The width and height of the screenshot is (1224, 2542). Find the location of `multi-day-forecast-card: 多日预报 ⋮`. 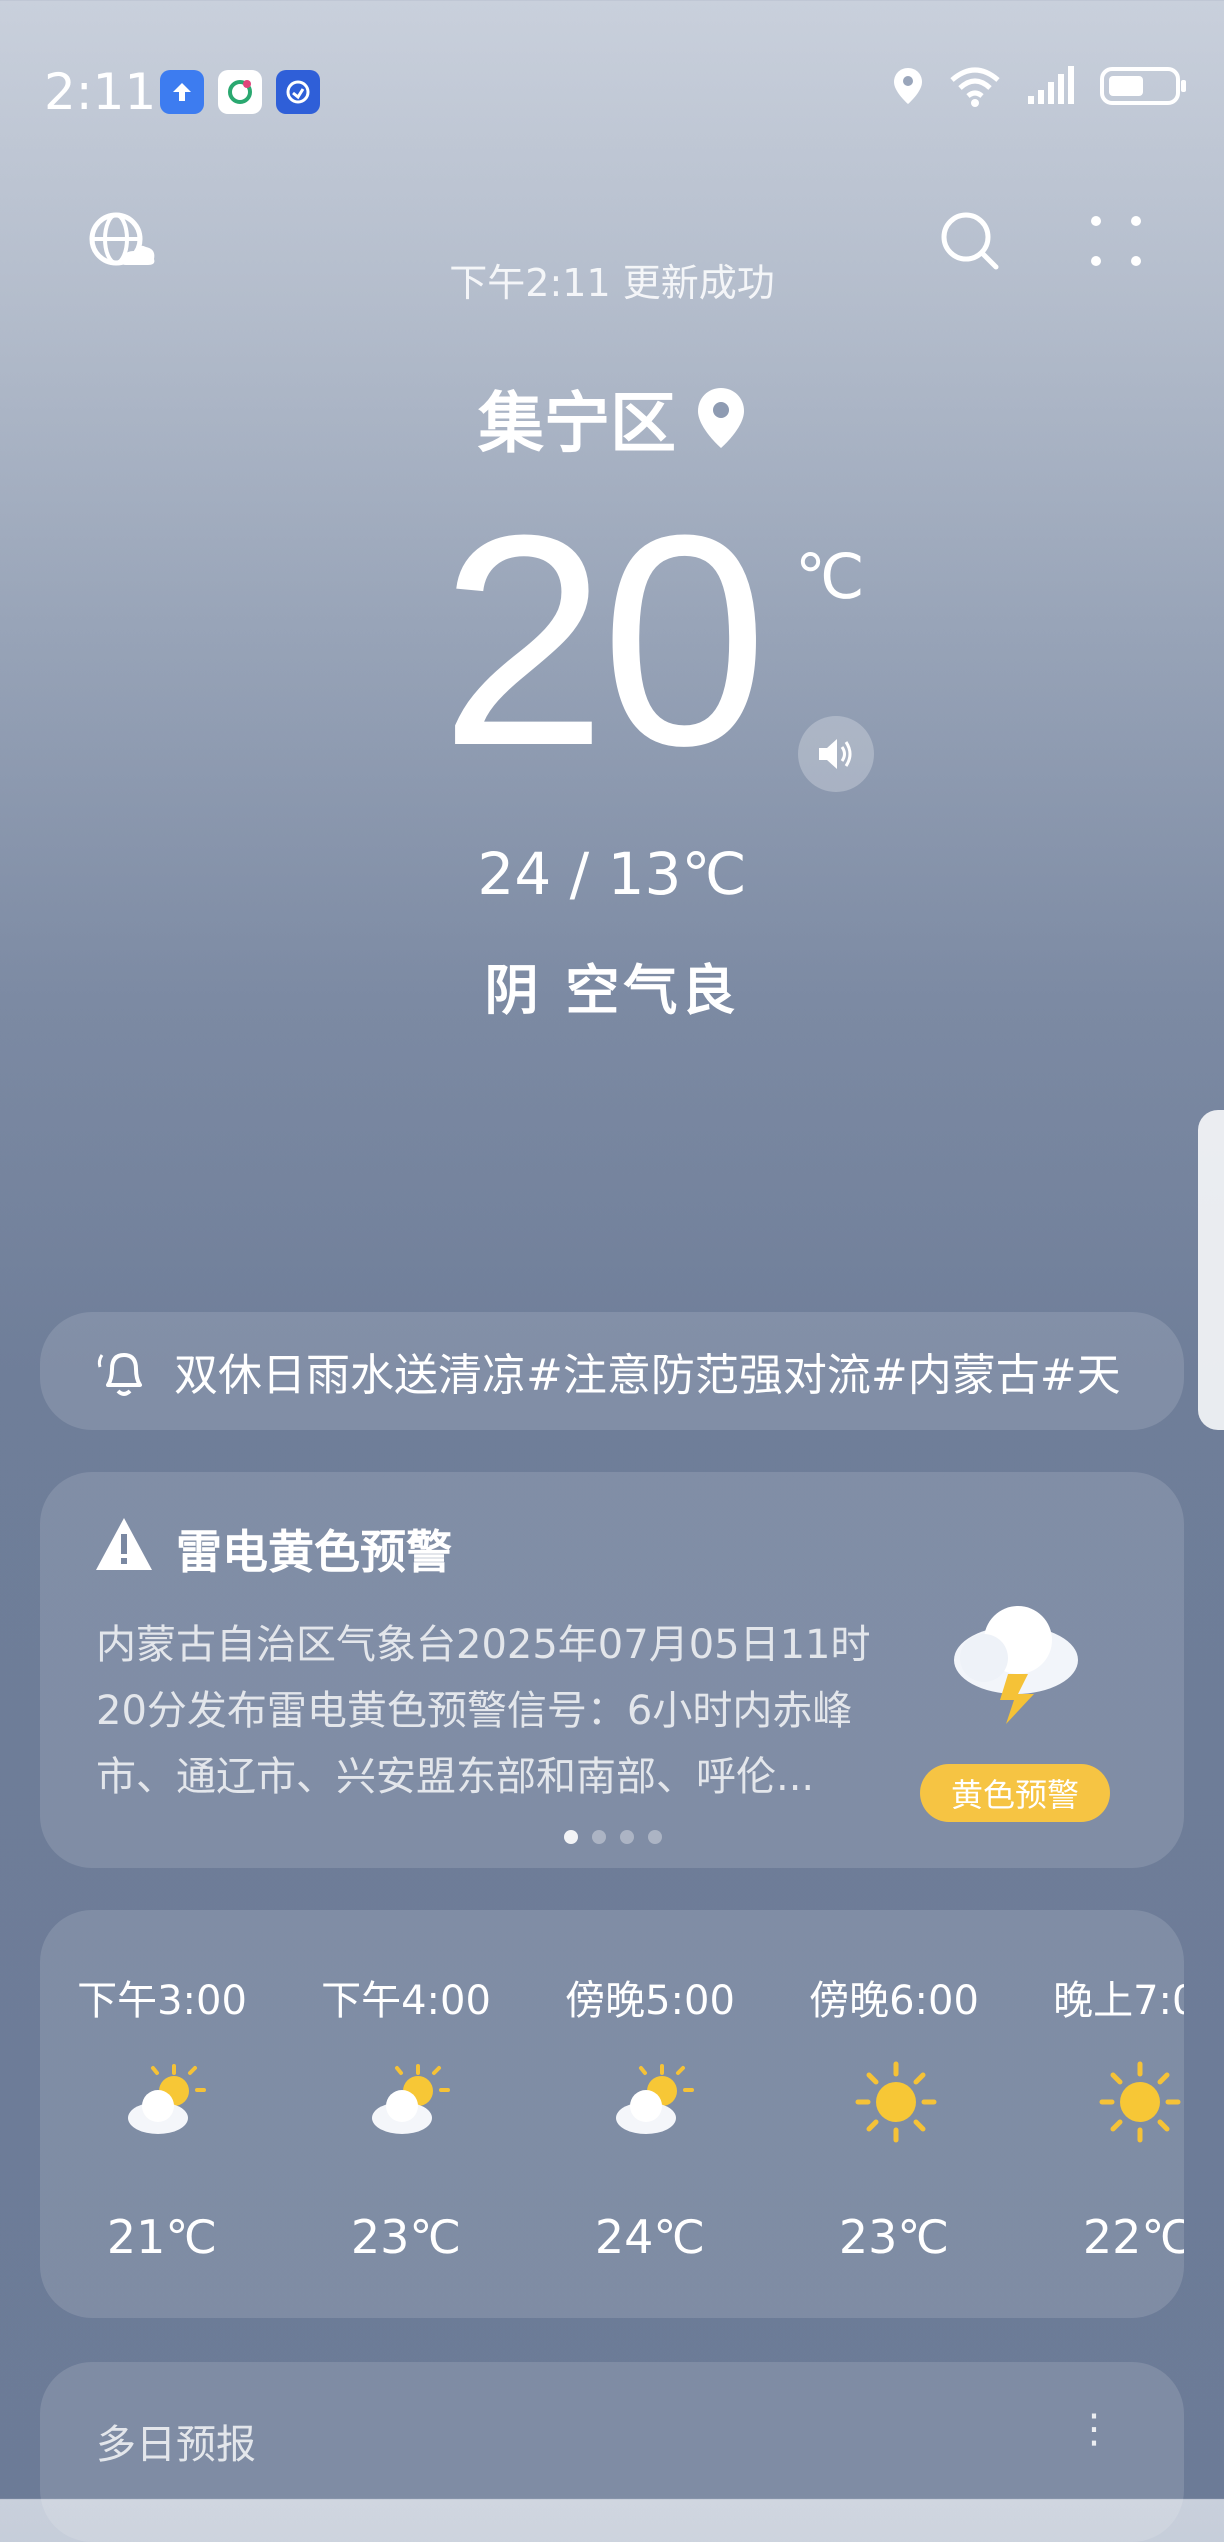

multi-day-forecast-card: 多日预报 ⋮ is located at coordinates (612, 2452).